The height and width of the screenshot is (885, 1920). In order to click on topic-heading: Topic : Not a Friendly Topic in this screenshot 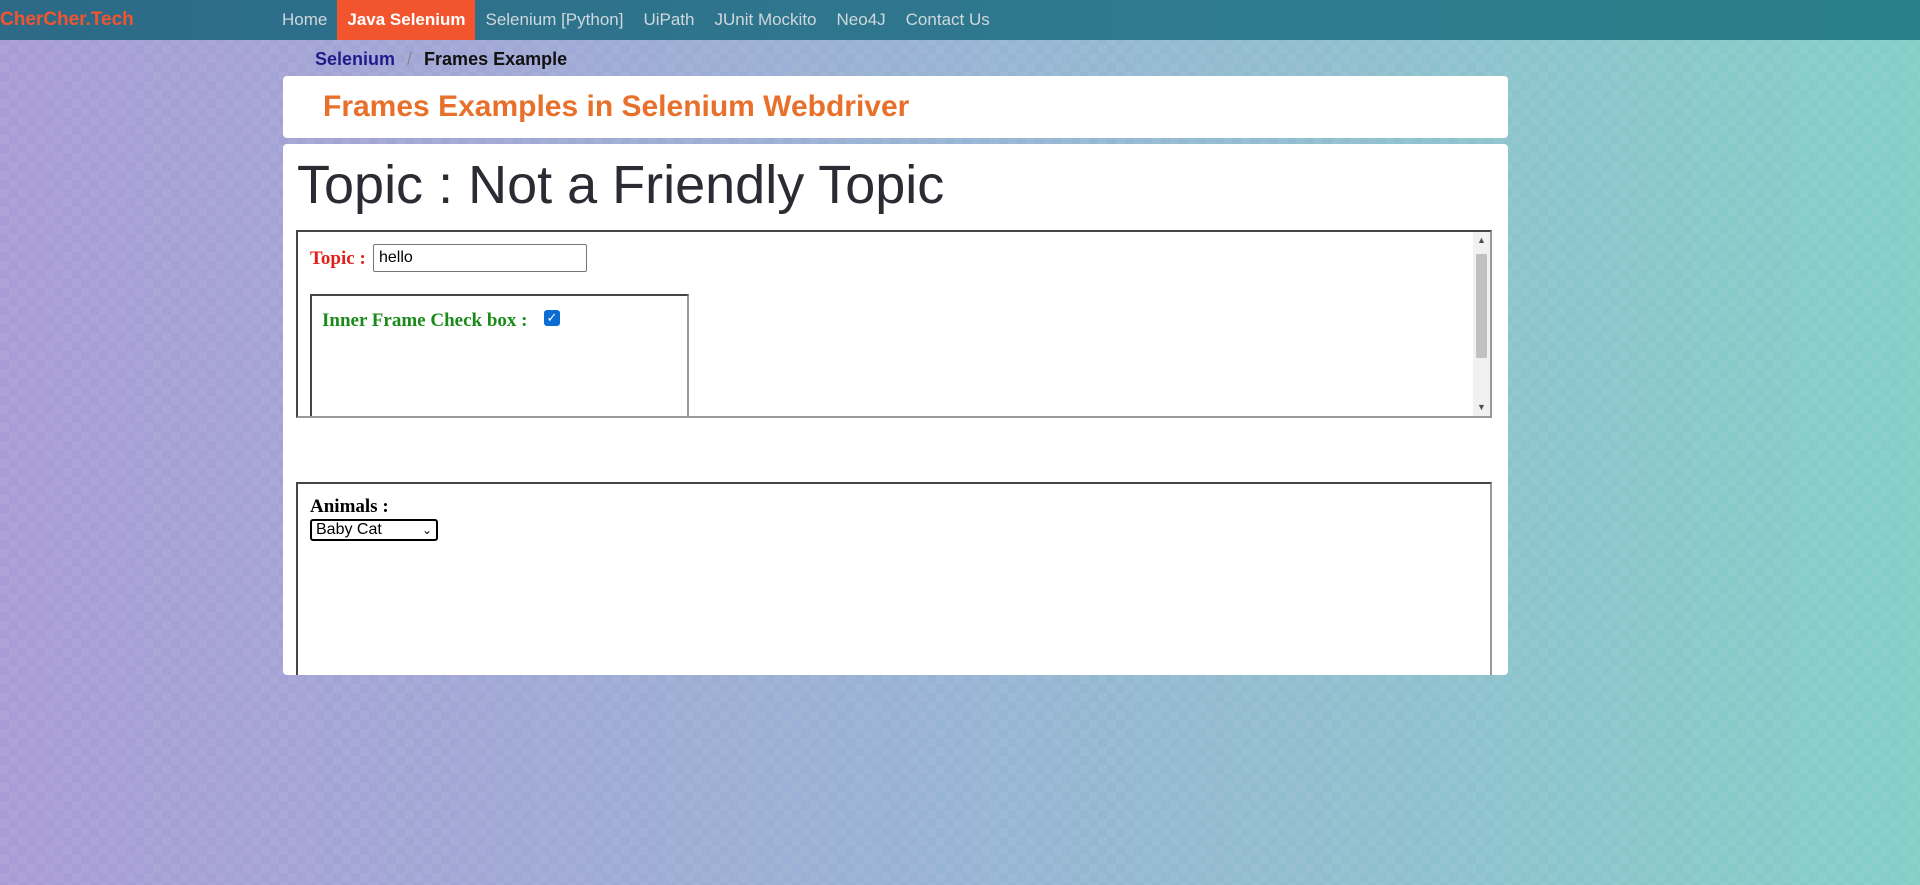, I will do `click(621, 185)`.